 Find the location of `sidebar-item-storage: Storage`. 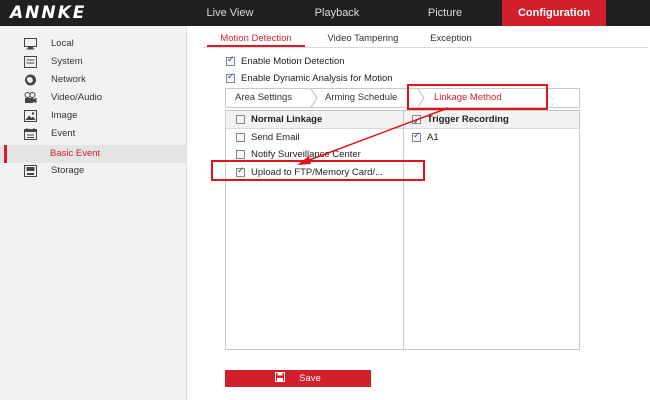

sidebar-item-storage: Storage is located at coordinates (93, 171).